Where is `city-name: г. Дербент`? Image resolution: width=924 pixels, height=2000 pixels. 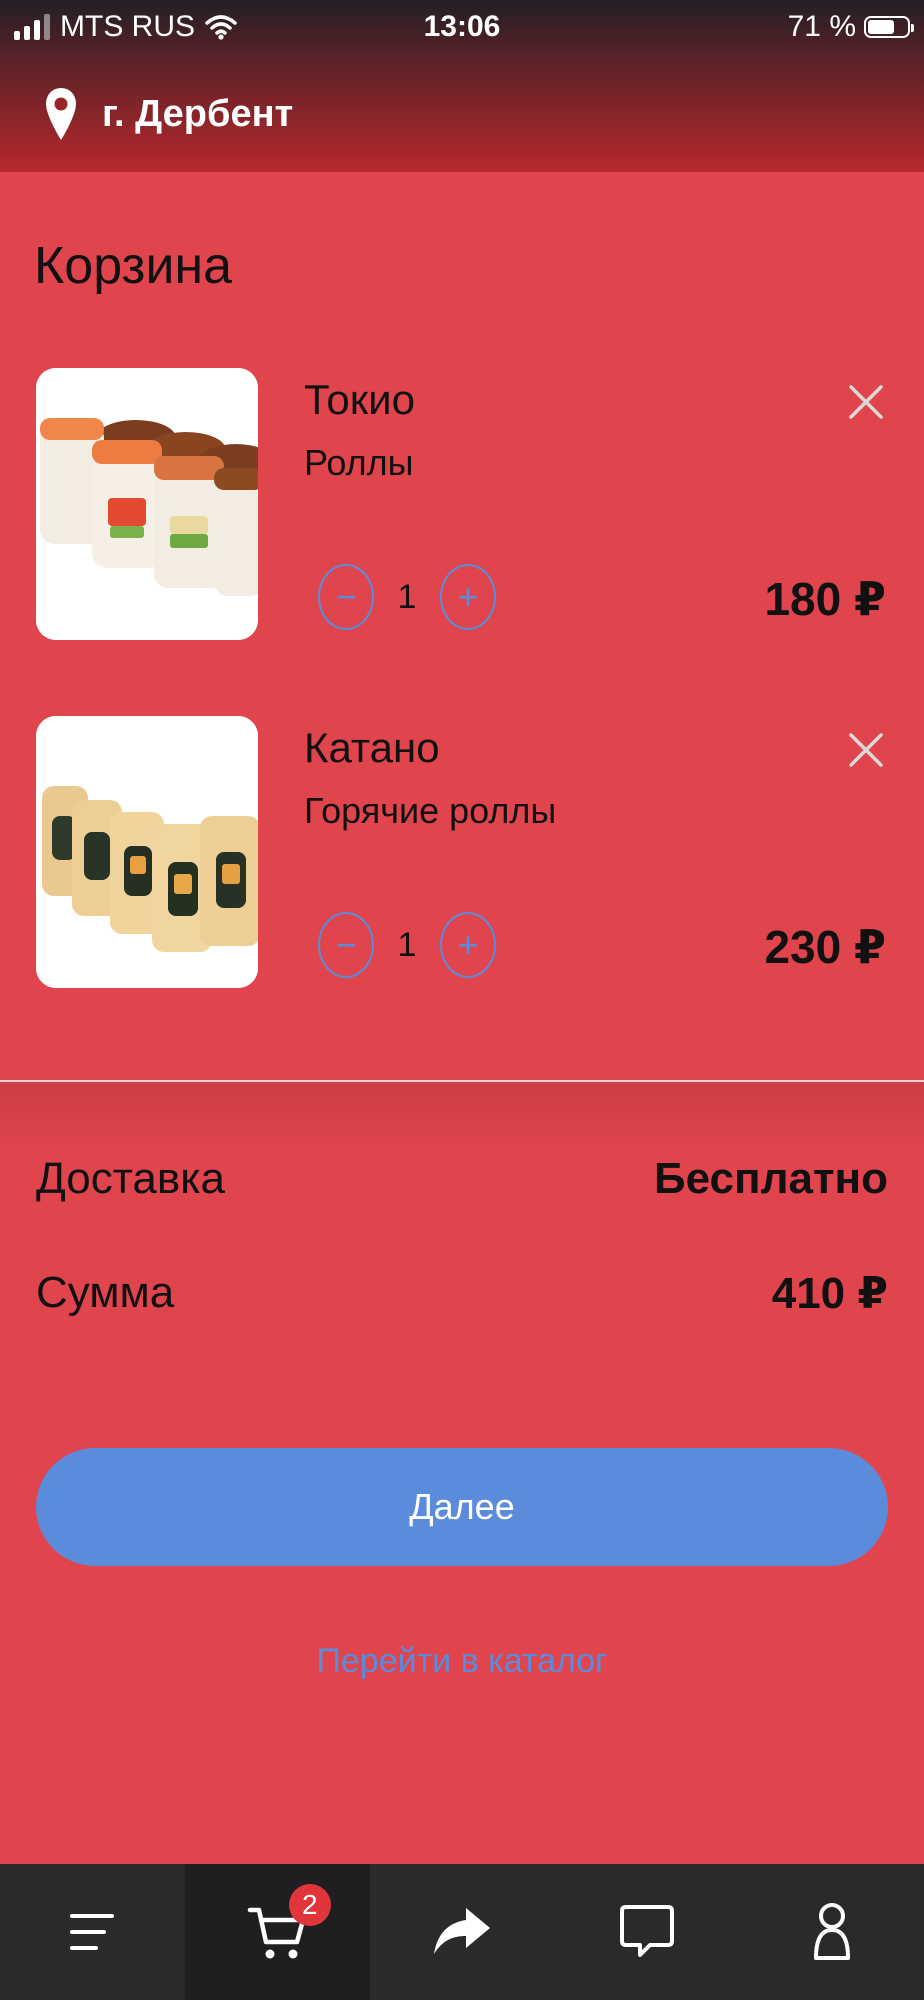
city-name: г. Дербент is located at coordinates (198, 113).